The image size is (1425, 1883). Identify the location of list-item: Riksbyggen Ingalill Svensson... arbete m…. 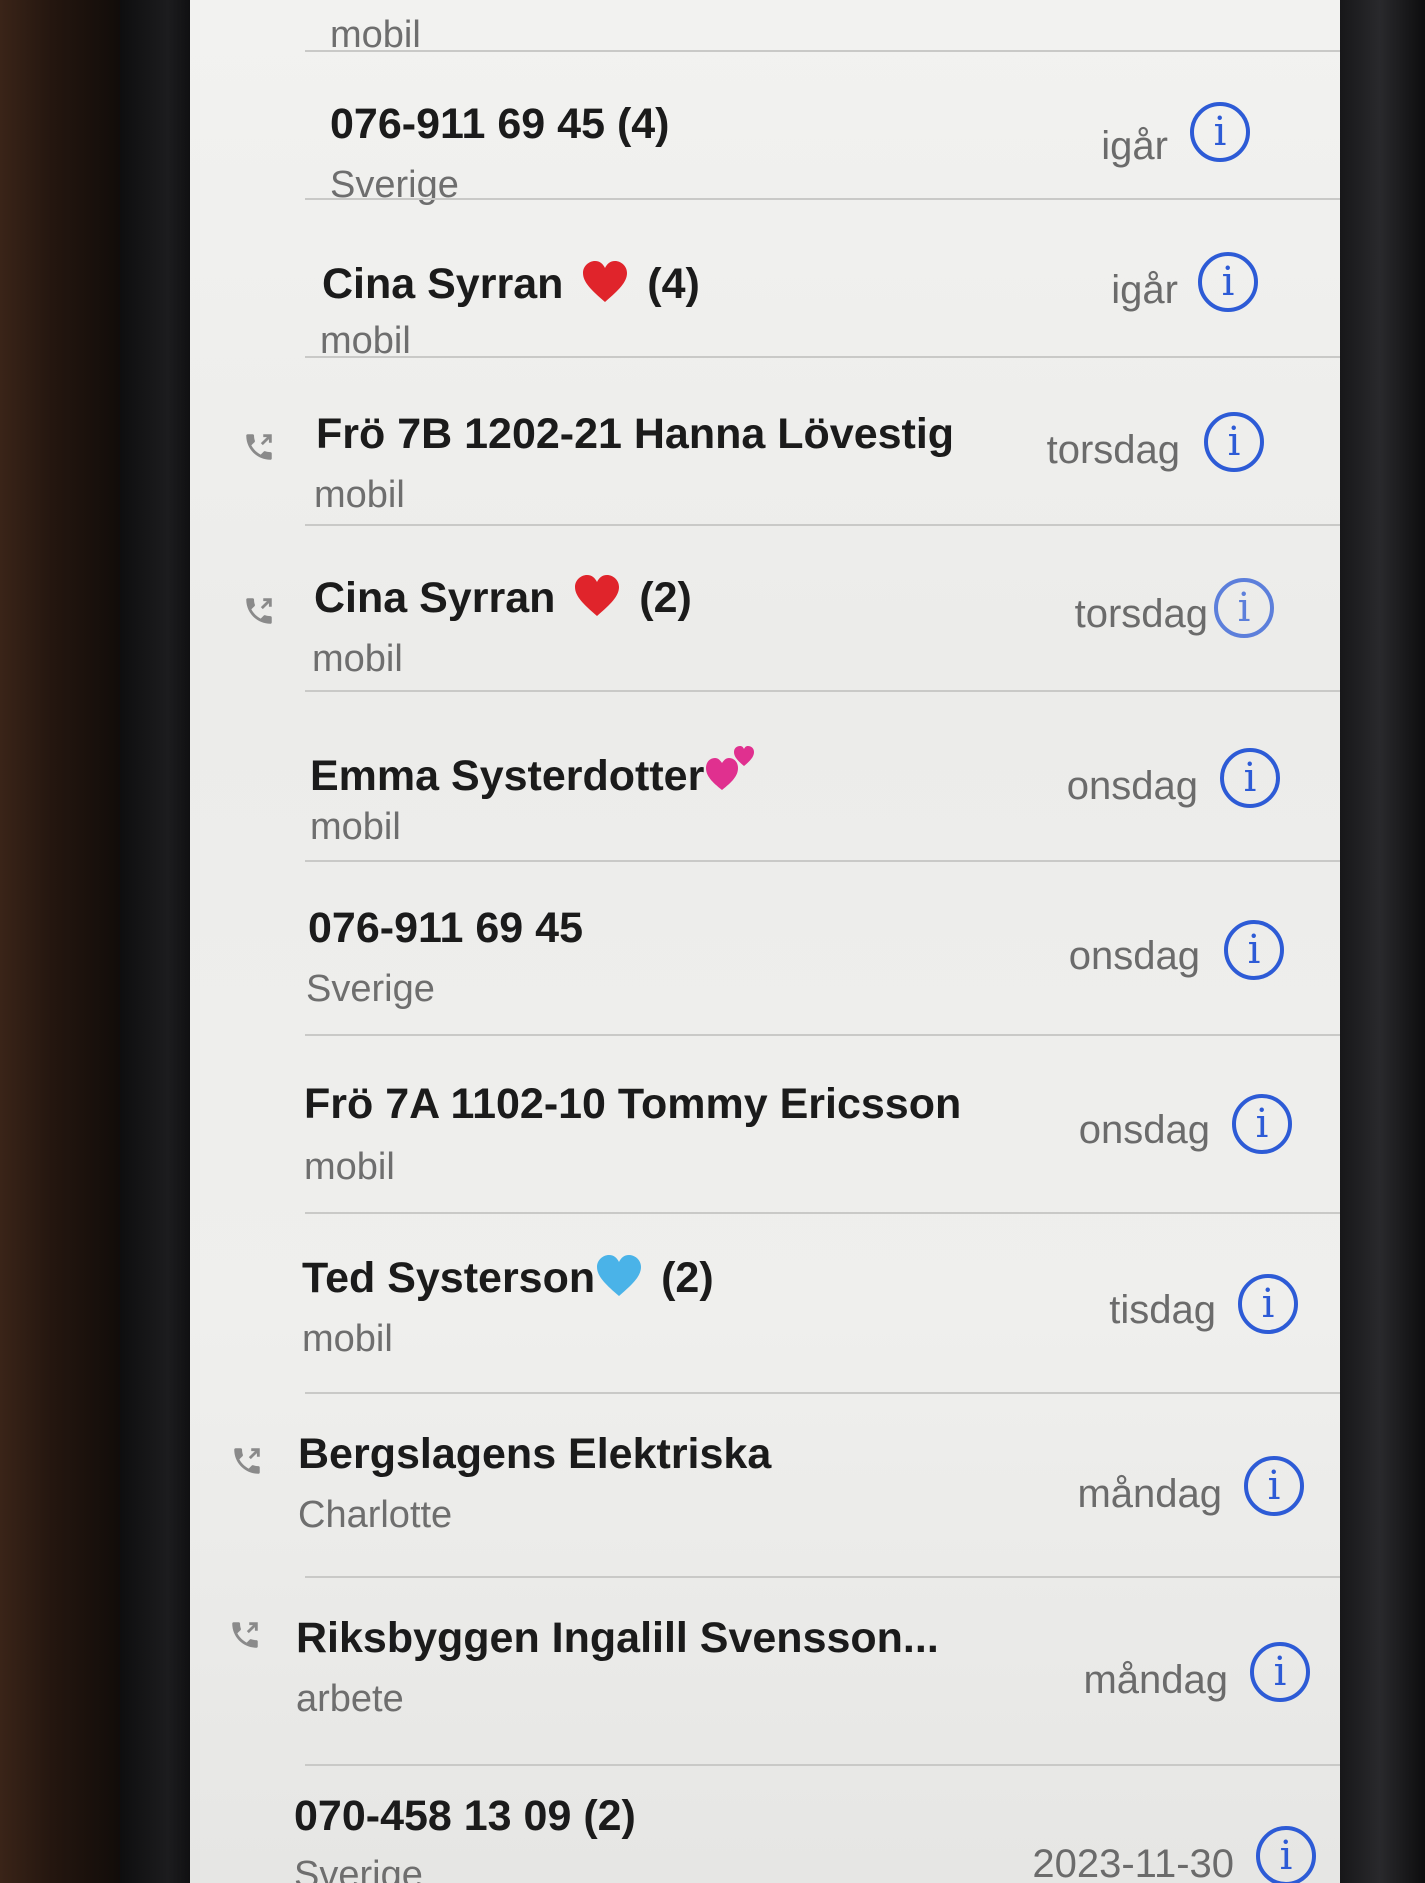
(765, 1672).